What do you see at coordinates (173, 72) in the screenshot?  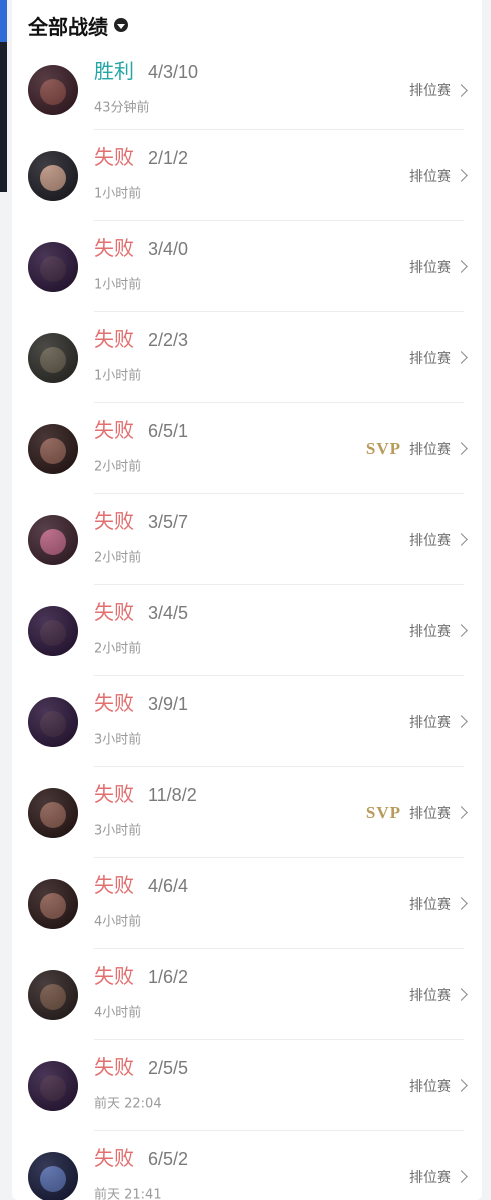 I see `match-kda: 4/3/10` at bounding box center [173, 72].